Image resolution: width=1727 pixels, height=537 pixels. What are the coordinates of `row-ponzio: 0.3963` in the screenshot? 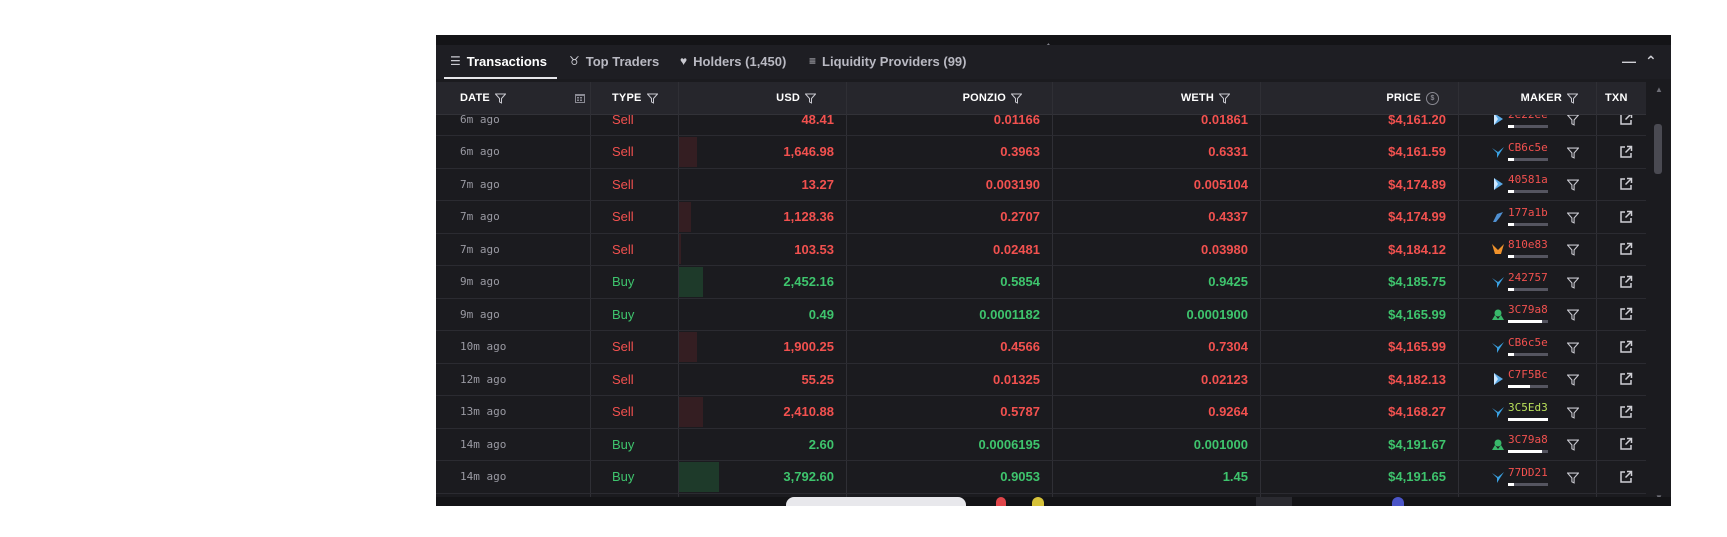 It's located at (1020, 151).